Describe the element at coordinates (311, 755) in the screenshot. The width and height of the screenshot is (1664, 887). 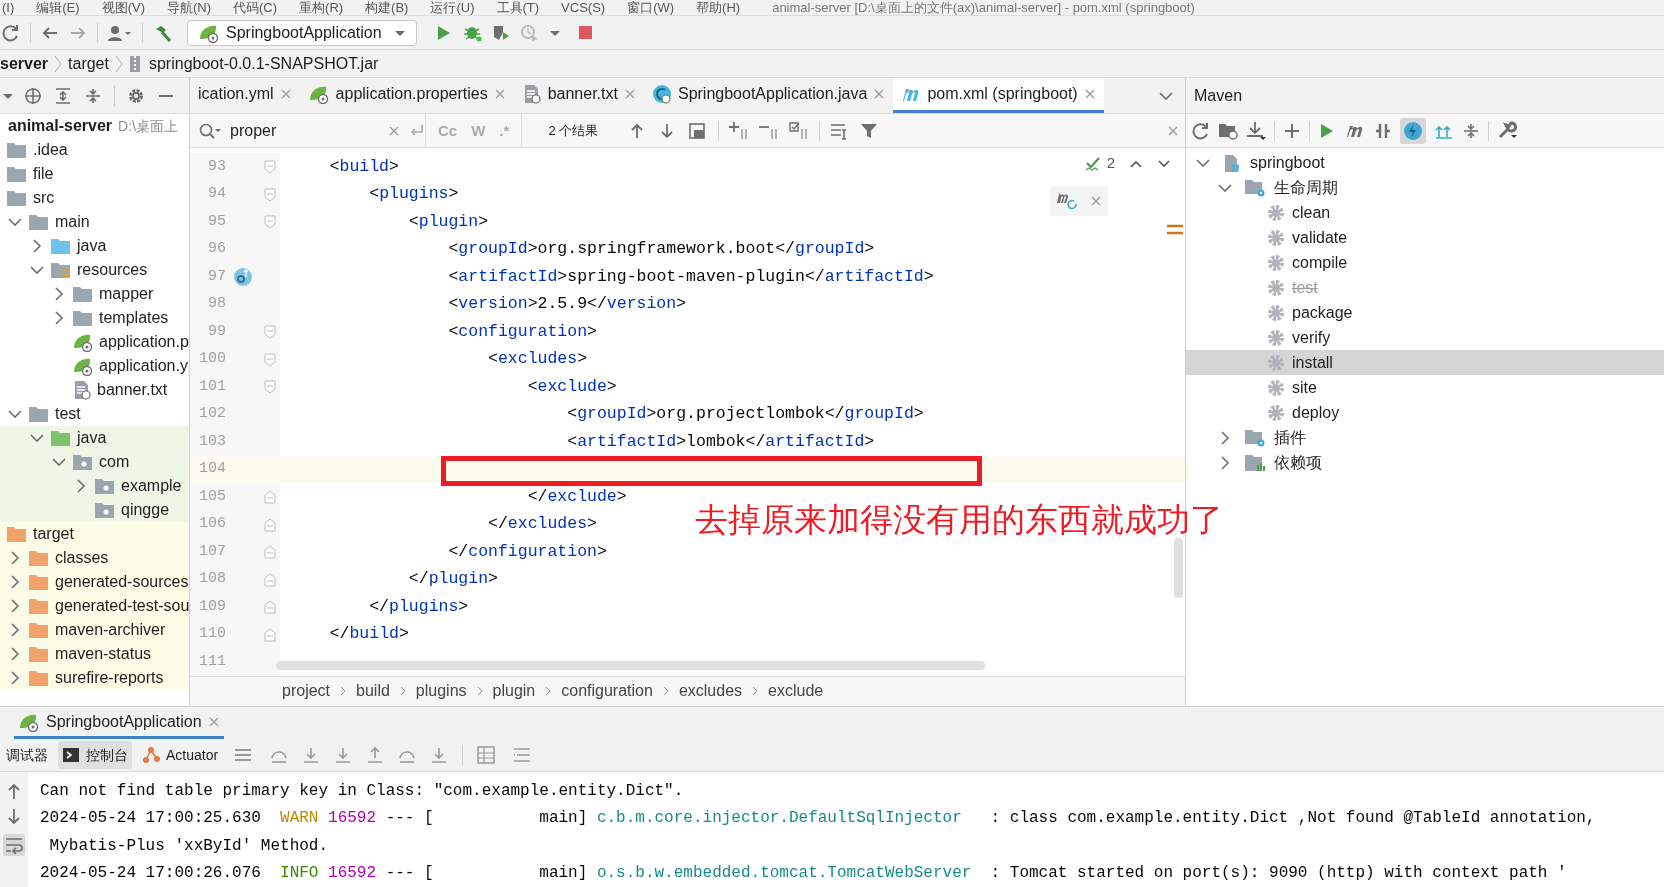
I see `step-into-icon` at that location.